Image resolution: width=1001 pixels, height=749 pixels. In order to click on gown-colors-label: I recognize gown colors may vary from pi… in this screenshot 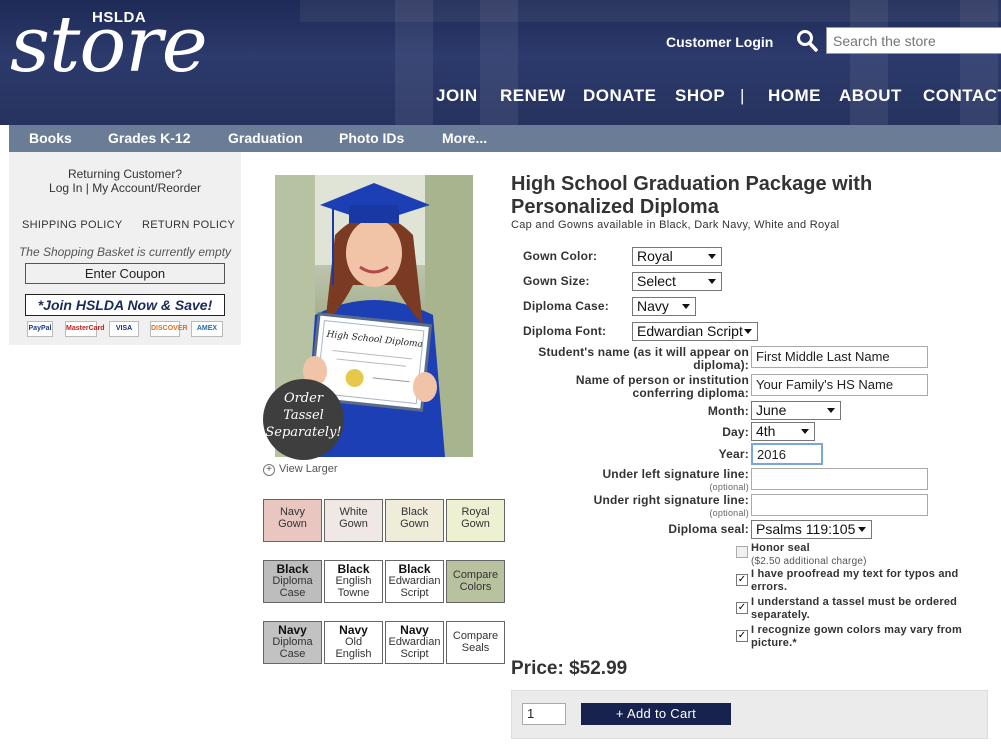, I will do `click(856, 636)`.